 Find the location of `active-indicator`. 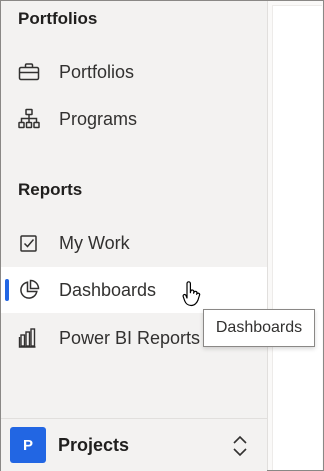

active-indicator is located at coordinates (7, 290).